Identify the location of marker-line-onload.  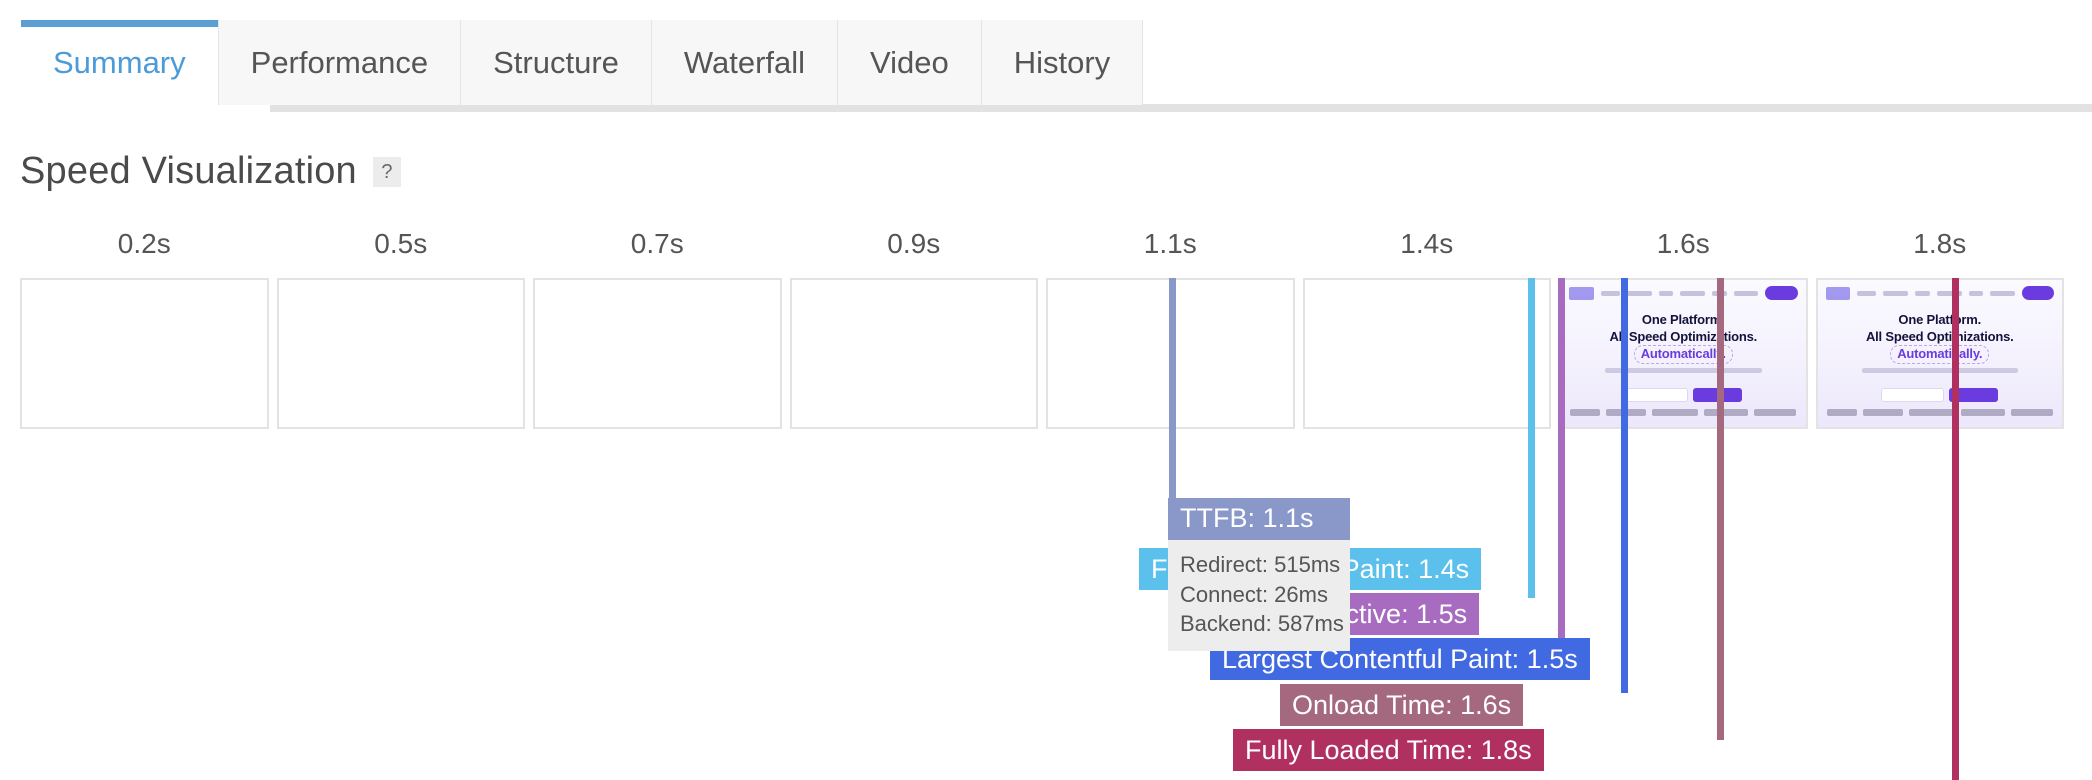
(1720, 509).